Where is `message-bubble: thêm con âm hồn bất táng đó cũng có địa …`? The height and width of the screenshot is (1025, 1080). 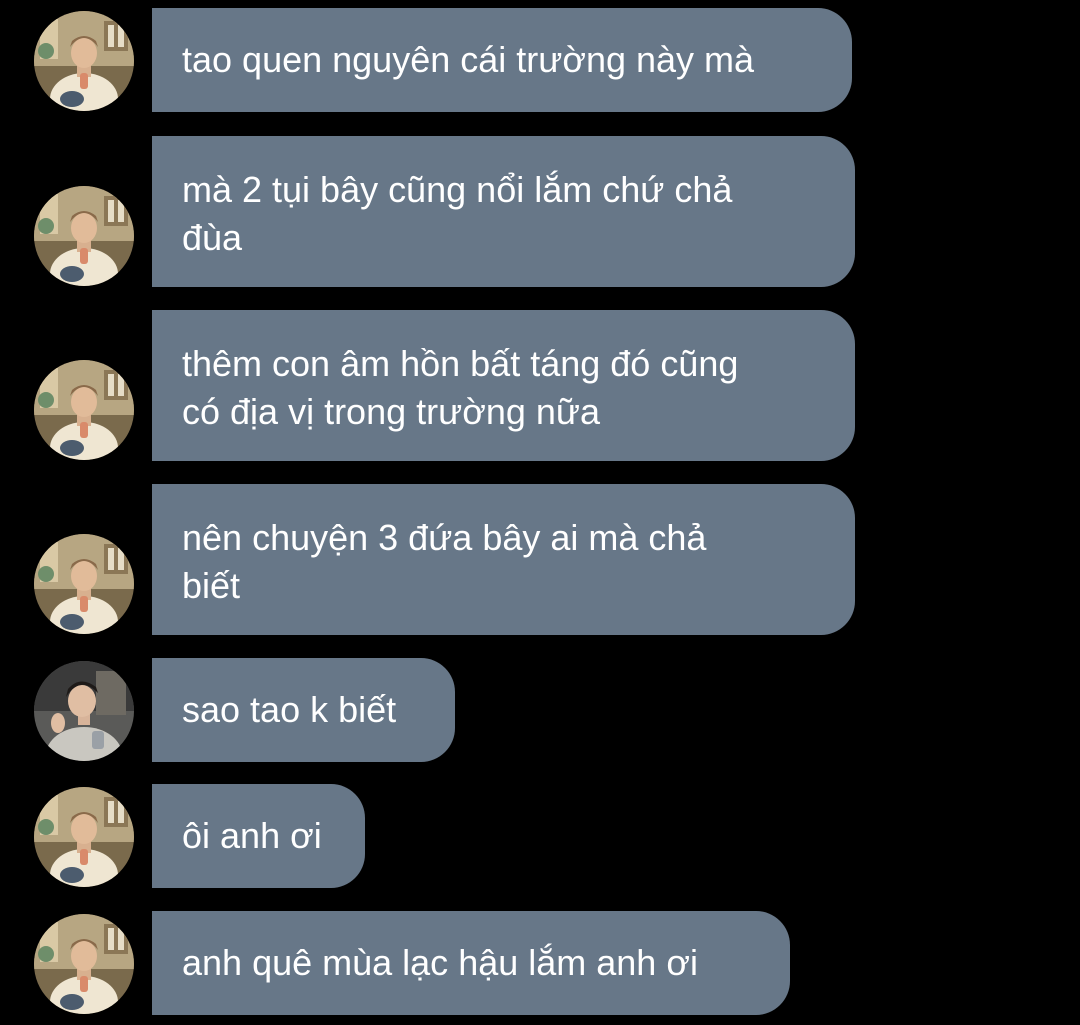
message-bubble: thêm con âm hồn bất táng đó cũng có địa … is located at coordinates (503, 385).